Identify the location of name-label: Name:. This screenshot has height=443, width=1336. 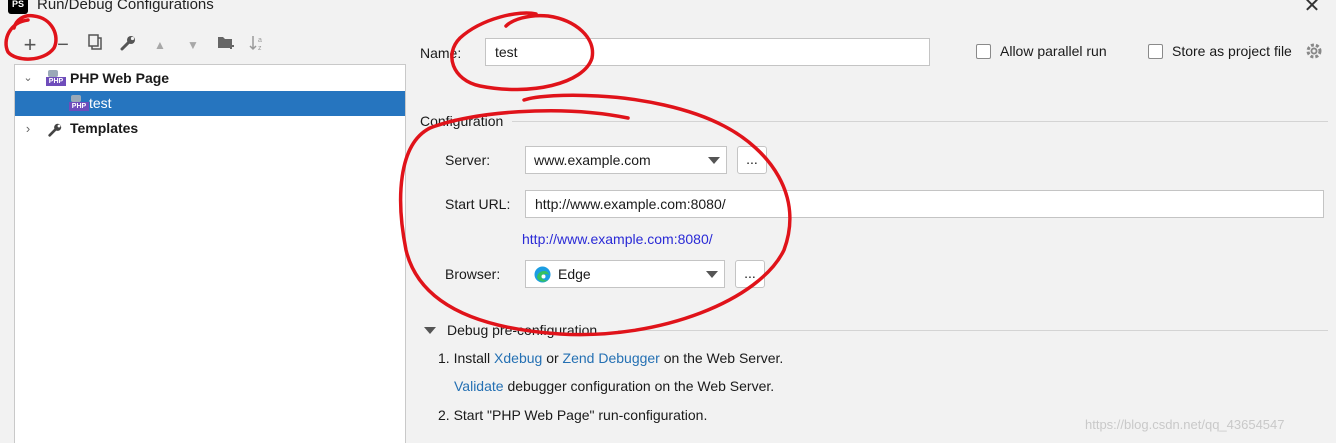
(441, 53).